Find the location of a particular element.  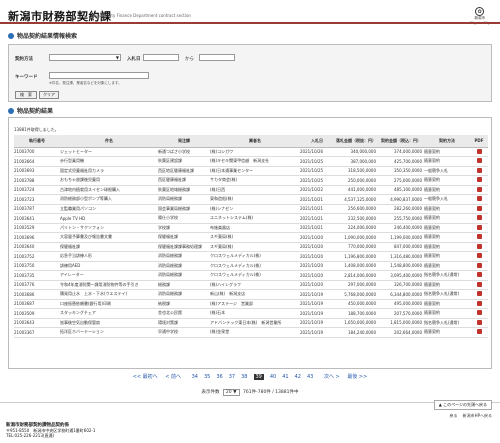

table-cell: 皆事後空気自動保管扇 is located at coordinates (109, 323).